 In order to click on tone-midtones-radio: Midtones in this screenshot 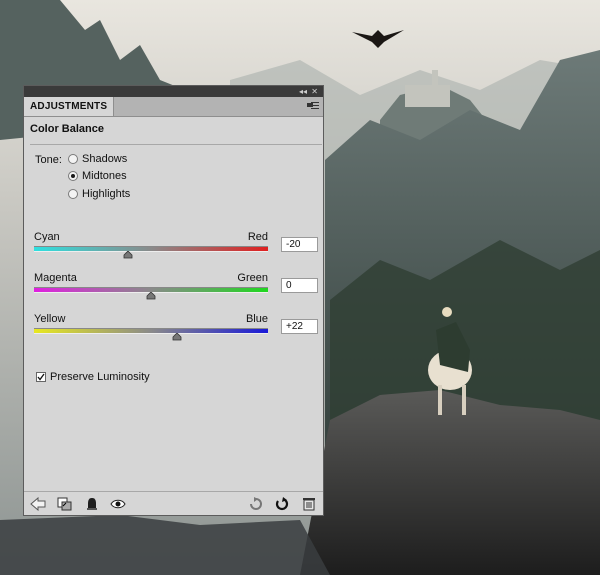, I will do `click(97, 176)`.